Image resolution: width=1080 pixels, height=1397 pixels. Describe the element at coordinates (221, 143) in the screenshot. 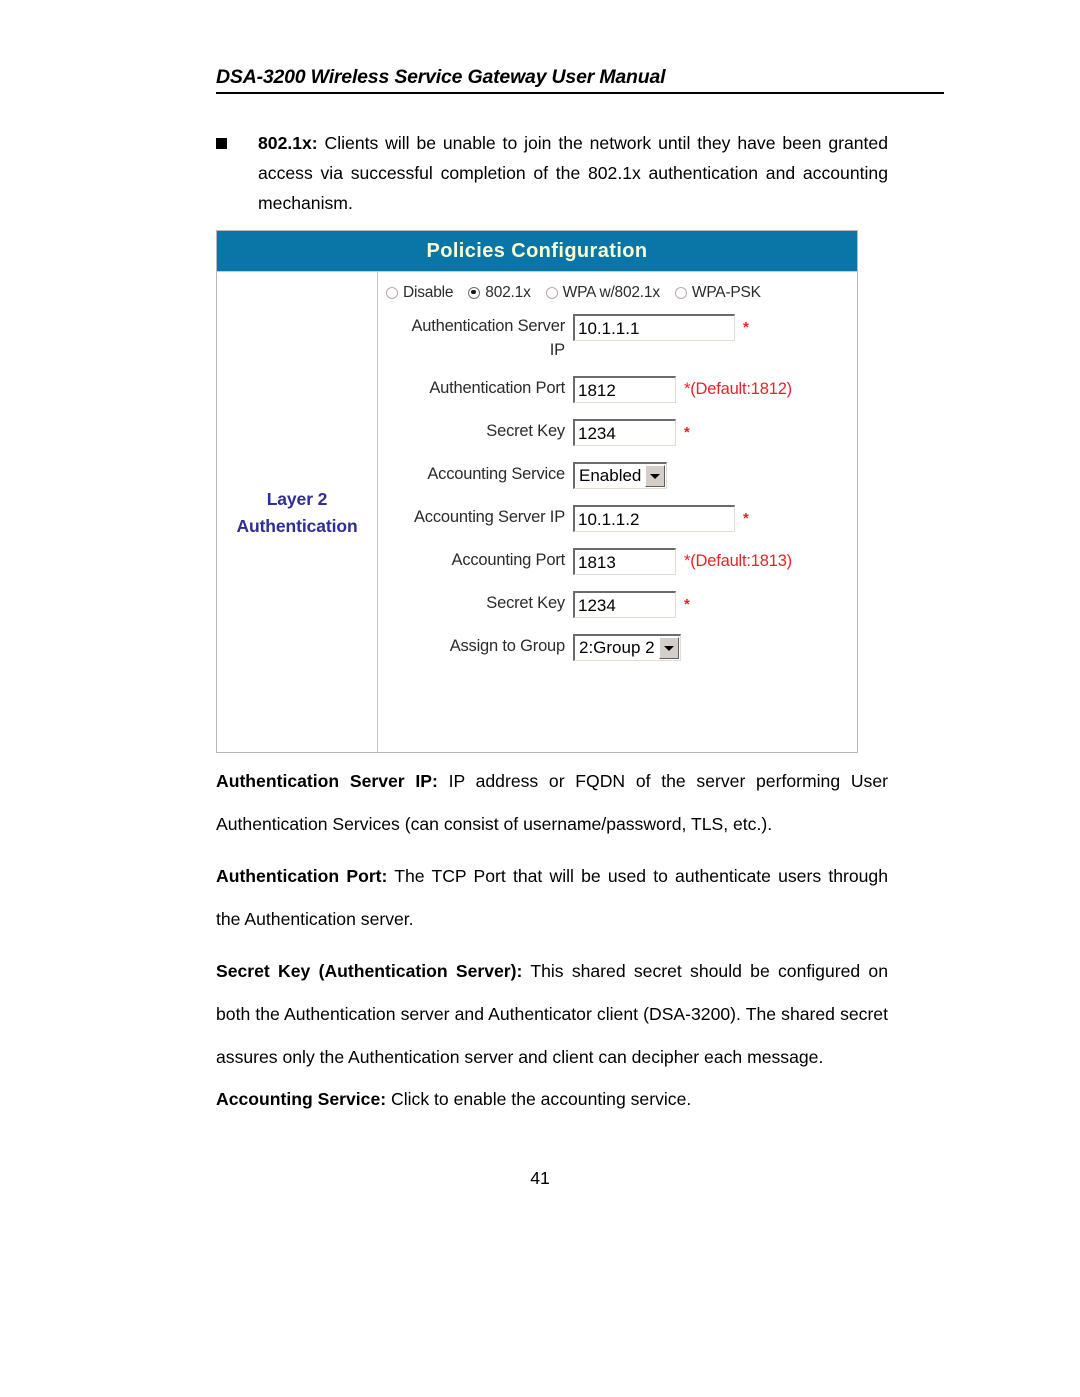

I see `square-bullet-icon` at that location.